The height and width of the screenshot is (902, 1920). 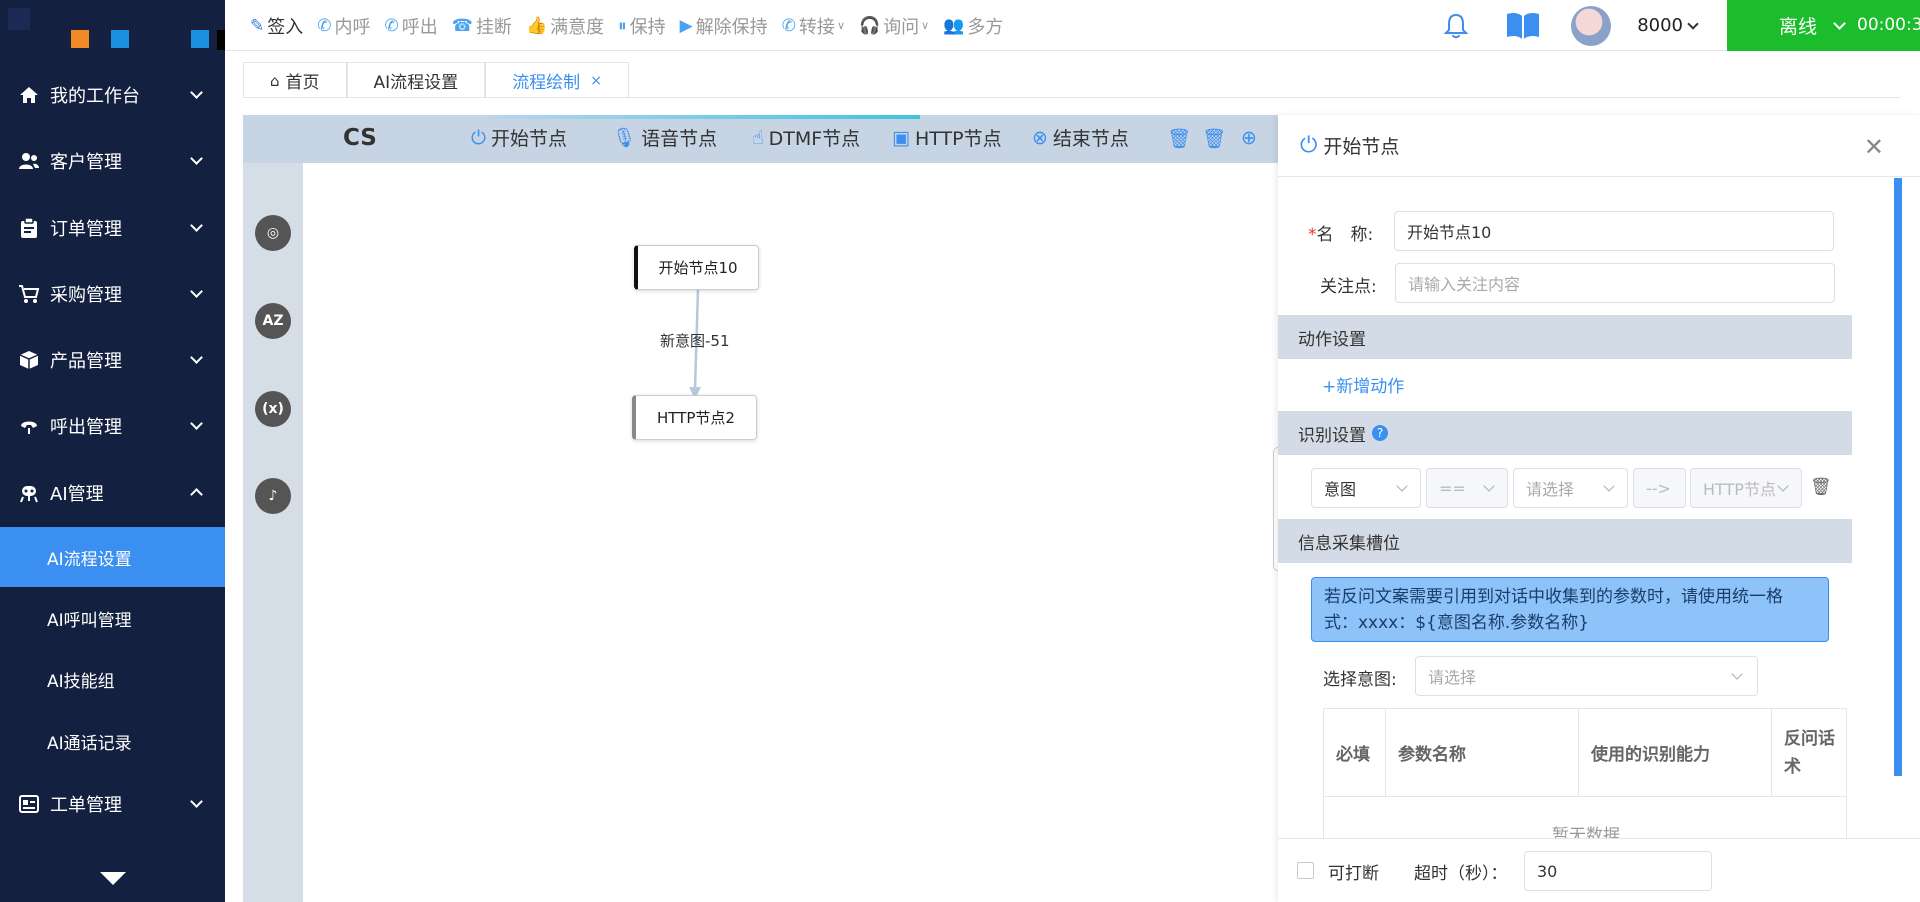 I want to click on sidebar-item-outbound: 呼出管理, so click(x=112, y=426).